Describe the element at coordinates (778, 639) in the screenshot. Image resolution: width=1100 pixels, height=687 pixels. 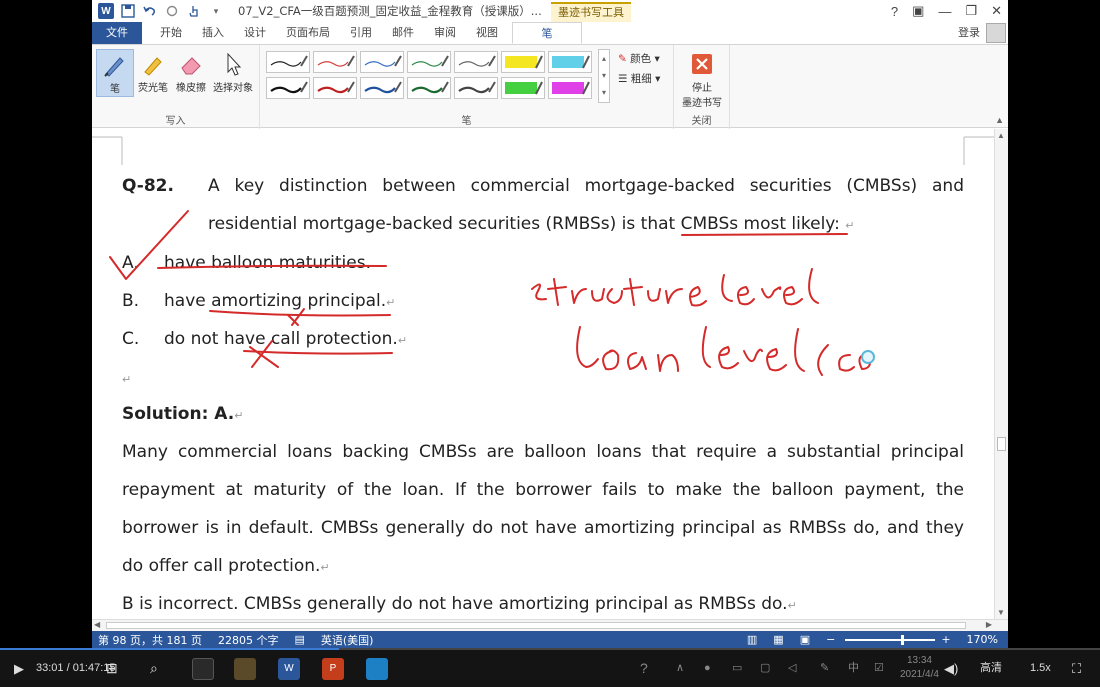
I see `print-layout-icon: ▦` at that location.